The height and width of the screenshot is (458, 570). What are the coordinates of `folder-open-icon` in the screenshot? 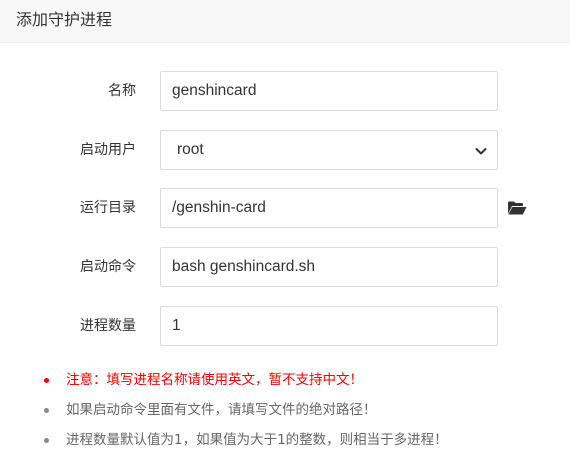 It's located at (517, 208).